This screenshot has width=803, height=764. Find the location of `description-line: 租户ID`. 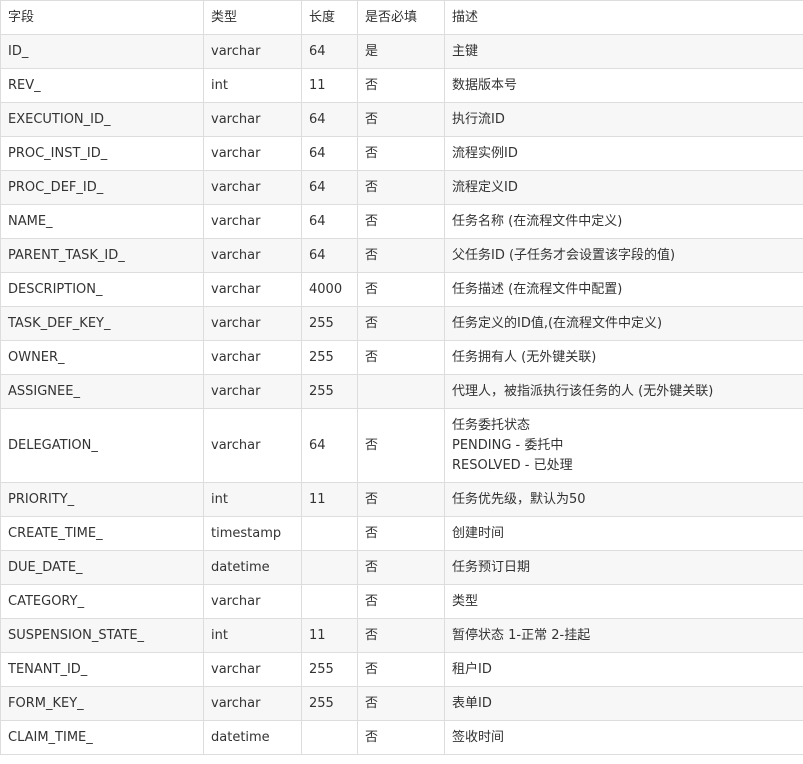

description-line: 租户ID is located at coordinates (472, 669).